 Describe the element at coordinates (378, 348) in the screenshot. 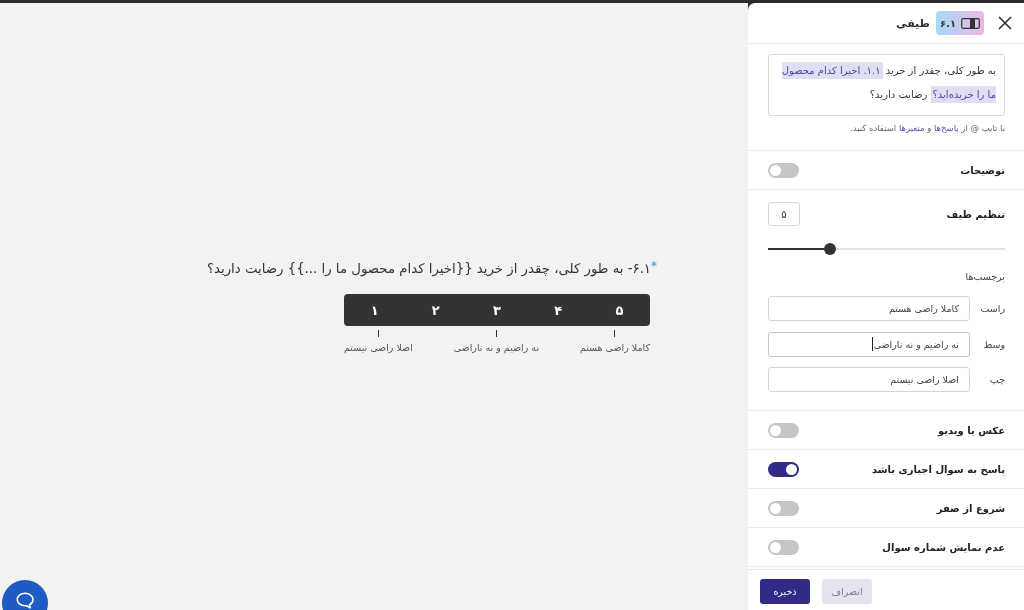

I see `scale-label: اصلا راضی نیستم` at that location.